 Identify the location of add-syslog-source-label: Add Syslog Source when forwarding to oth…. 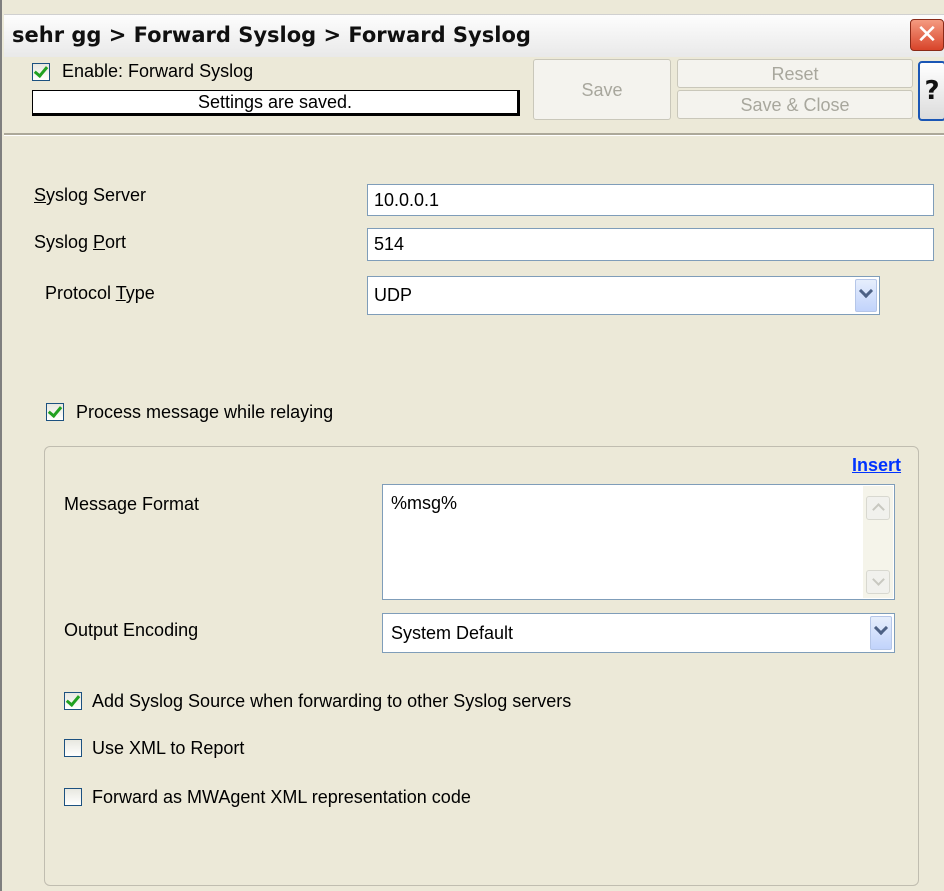
(332, 701).